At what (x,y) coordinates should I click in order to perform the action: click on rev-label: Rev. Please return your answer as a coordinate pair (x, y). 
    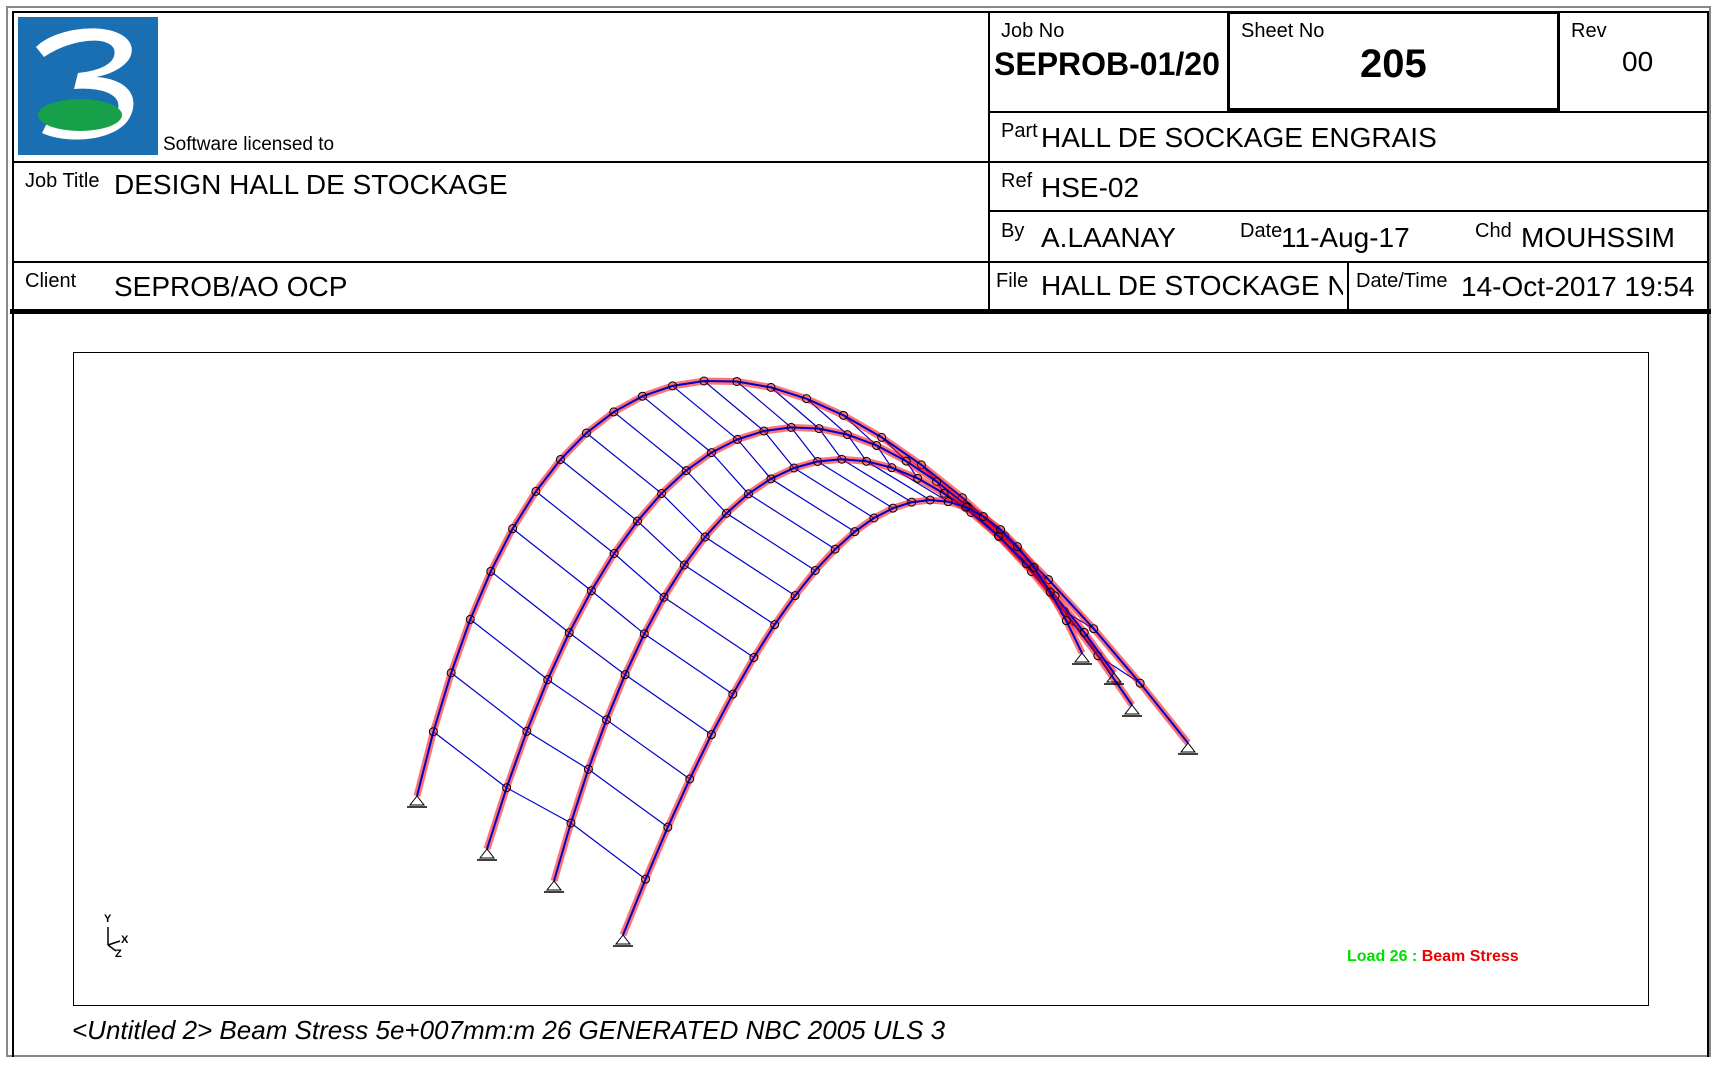
    Looking at the image, I should click on (1589, 31).